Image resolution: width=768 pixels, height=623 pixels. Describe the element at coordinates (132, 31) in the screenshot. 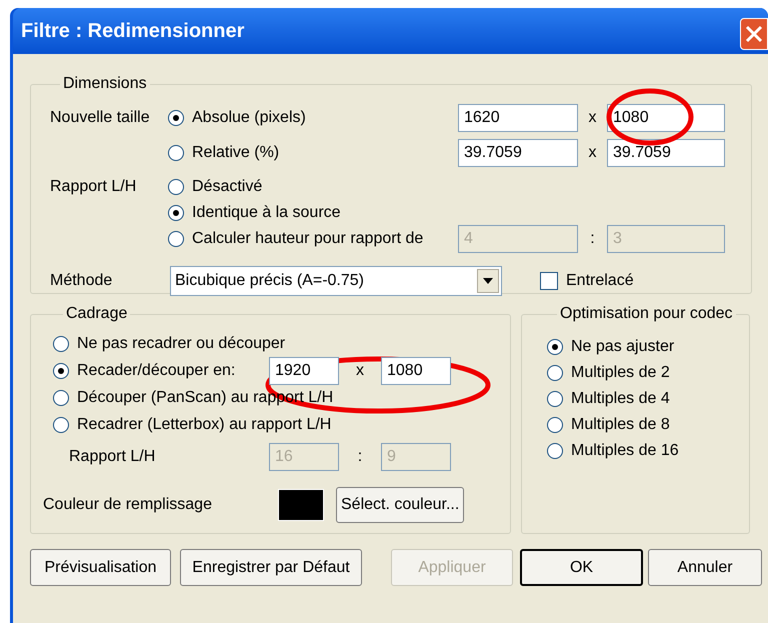

I see `window-title: Filtre : Redimensionner` at that location.